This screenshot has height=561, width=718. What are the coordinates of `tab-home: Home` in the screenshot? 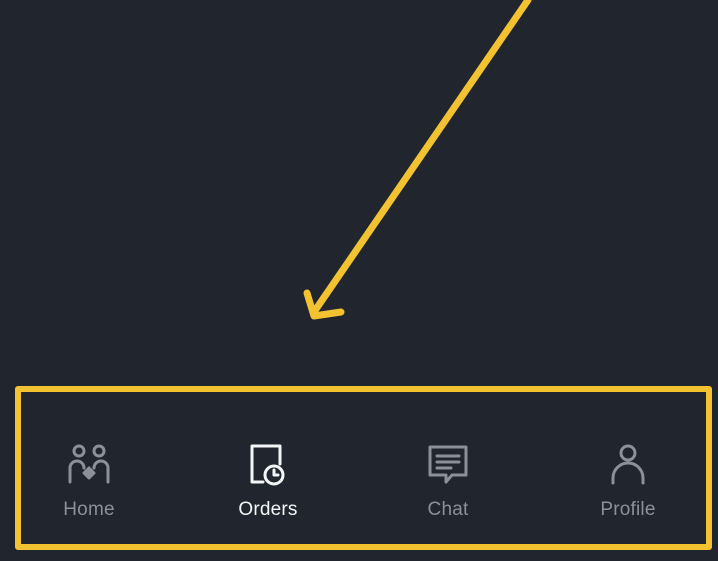 It's located at (89, 485).